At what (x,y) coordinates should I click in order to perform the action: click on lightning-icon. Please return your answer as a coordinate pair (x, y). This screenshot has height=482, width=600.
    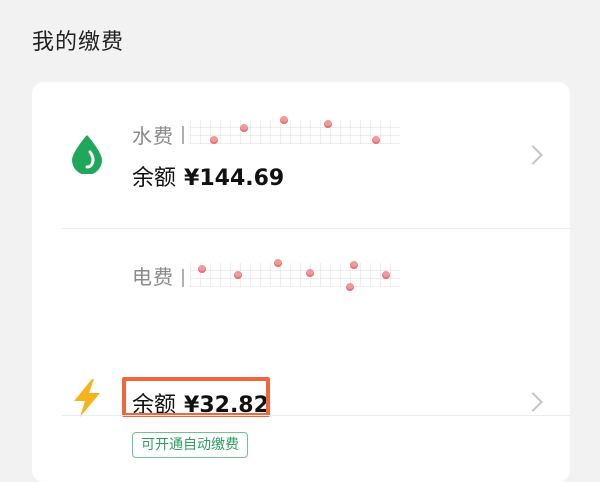
    Looking at the image, I should click on (87, 398).